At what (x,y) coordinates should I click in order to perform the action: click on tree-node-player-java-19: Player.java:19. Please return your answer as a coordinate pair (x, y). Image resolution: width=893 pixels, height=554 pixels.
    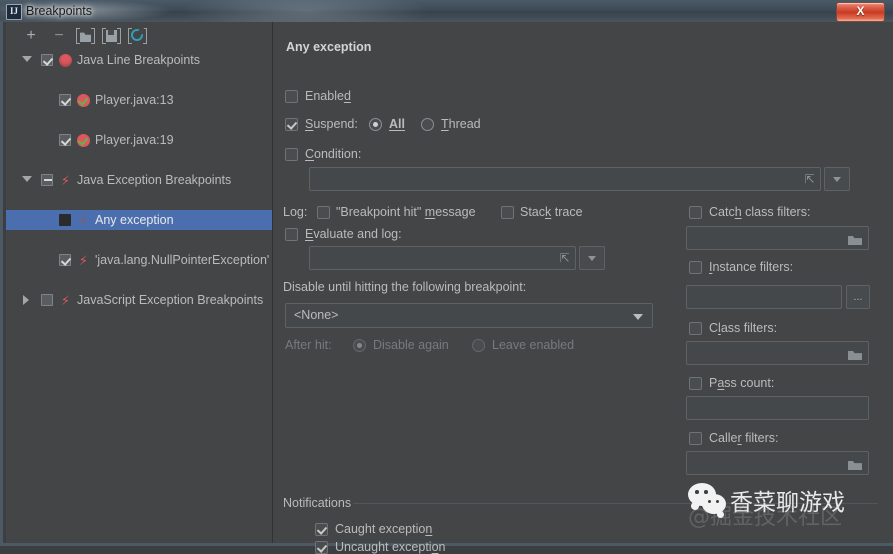
    Looking at the image, I should click on (139, 140).